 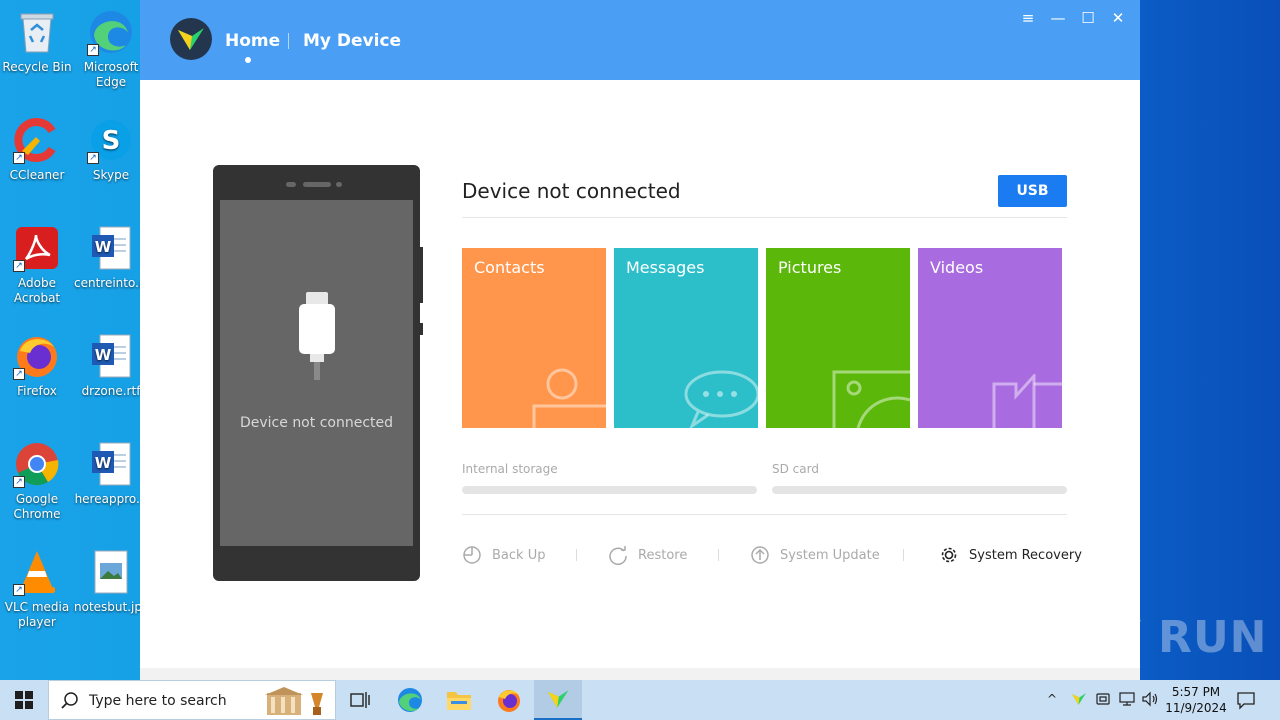 I want to click on update-arrow-icon, so click(x=760, y=555).